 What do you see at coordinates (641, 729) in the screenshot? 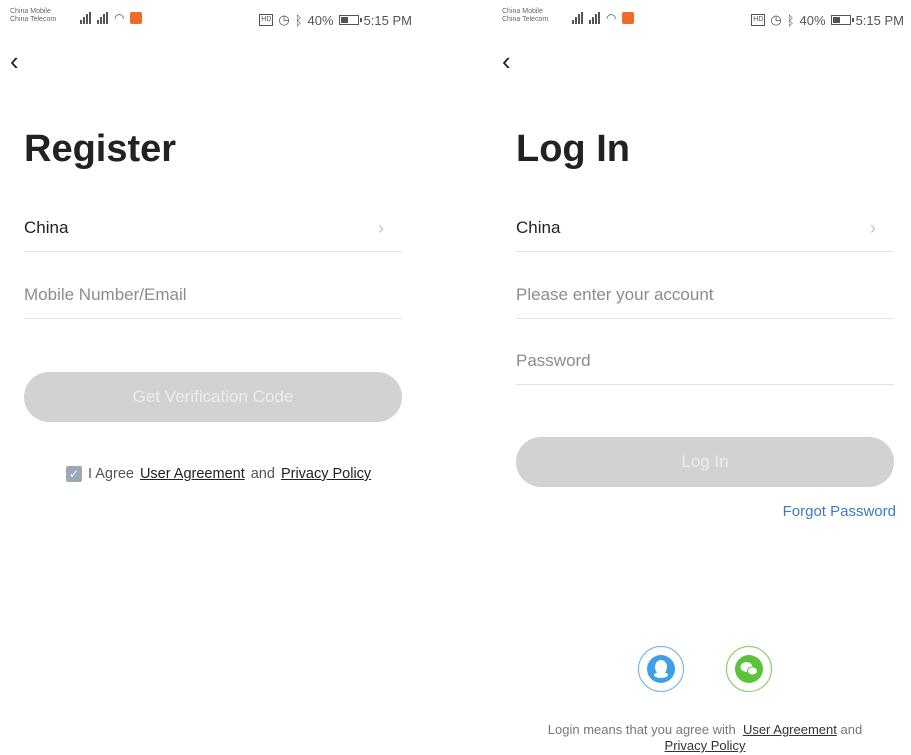
I see `terms-prefix: Login means that you agree with` at bounding box center [641, 729].